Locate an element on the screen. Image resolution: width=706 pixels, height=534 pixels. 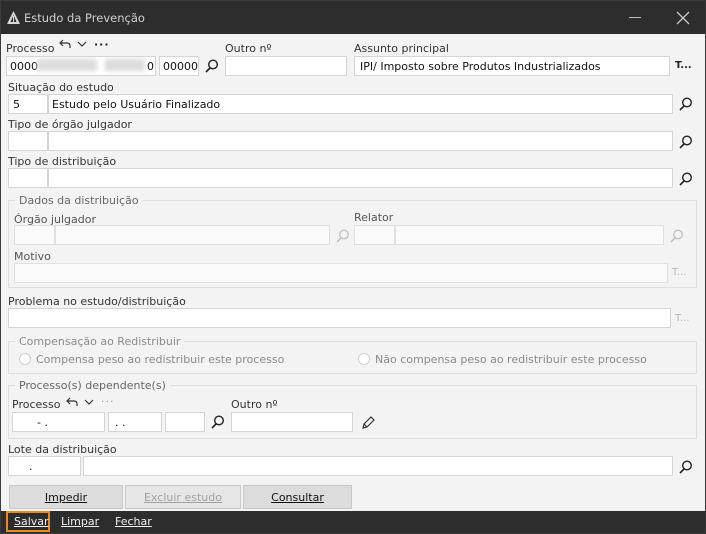
problema-field is located at coordinates (339, 318).